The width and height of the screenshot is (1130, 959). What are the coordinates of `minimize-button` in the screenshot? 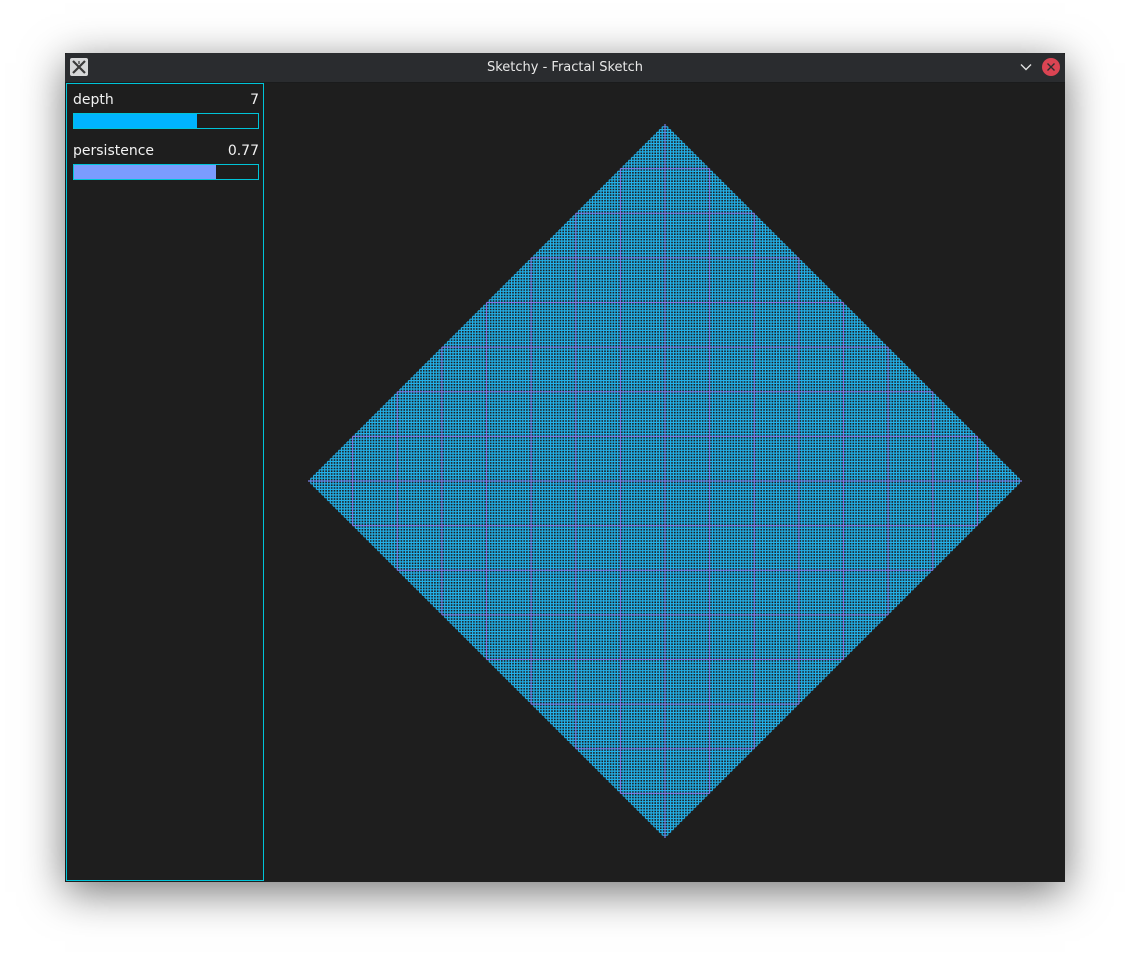 It's located at (1026, 67).